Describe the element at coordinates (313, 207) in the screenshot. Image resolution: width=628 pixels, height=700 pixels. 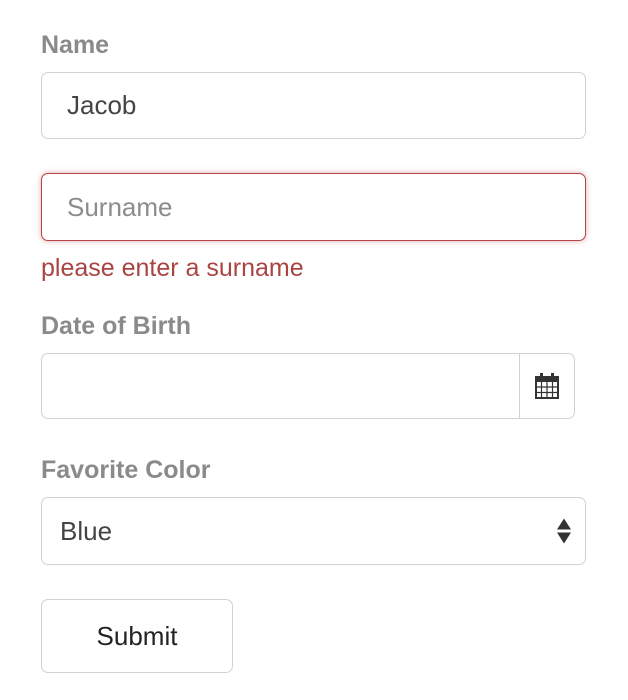
I see `surname-input: Surname` at that location.